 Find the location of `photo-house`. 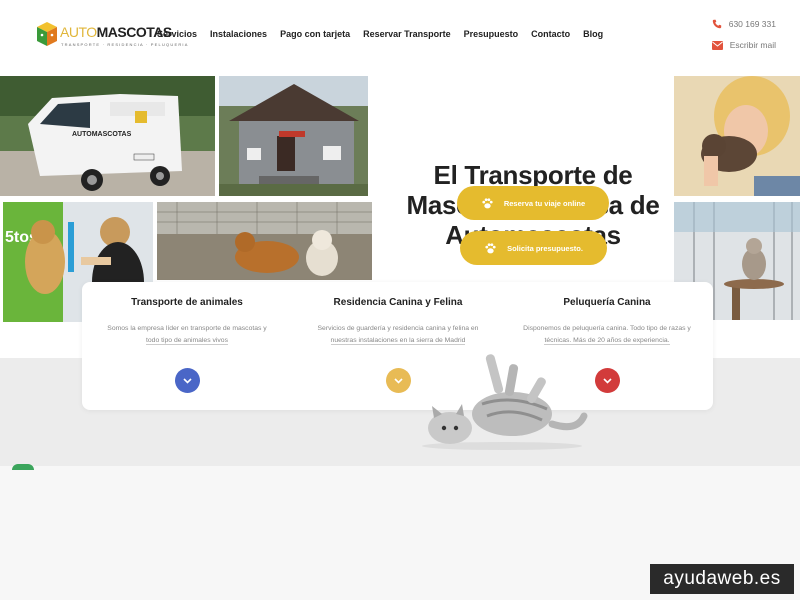

photo-house is located at coordinates (293, 136).